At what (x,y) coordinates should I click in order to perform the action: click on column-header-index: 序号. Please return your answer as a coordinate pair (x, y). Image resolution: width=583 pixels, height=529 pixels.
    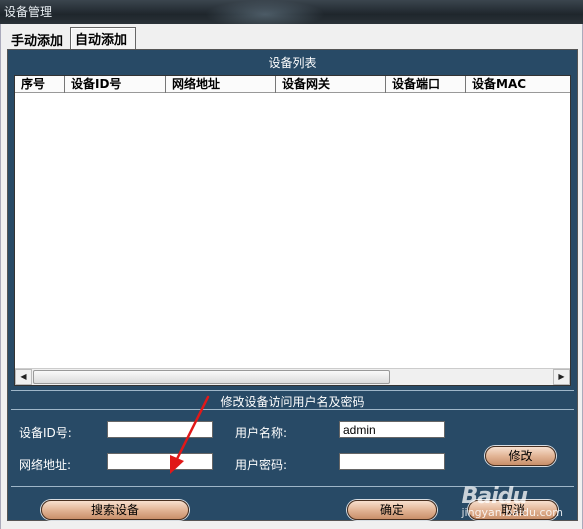
    Looking at the image, I should click on (40, 84).